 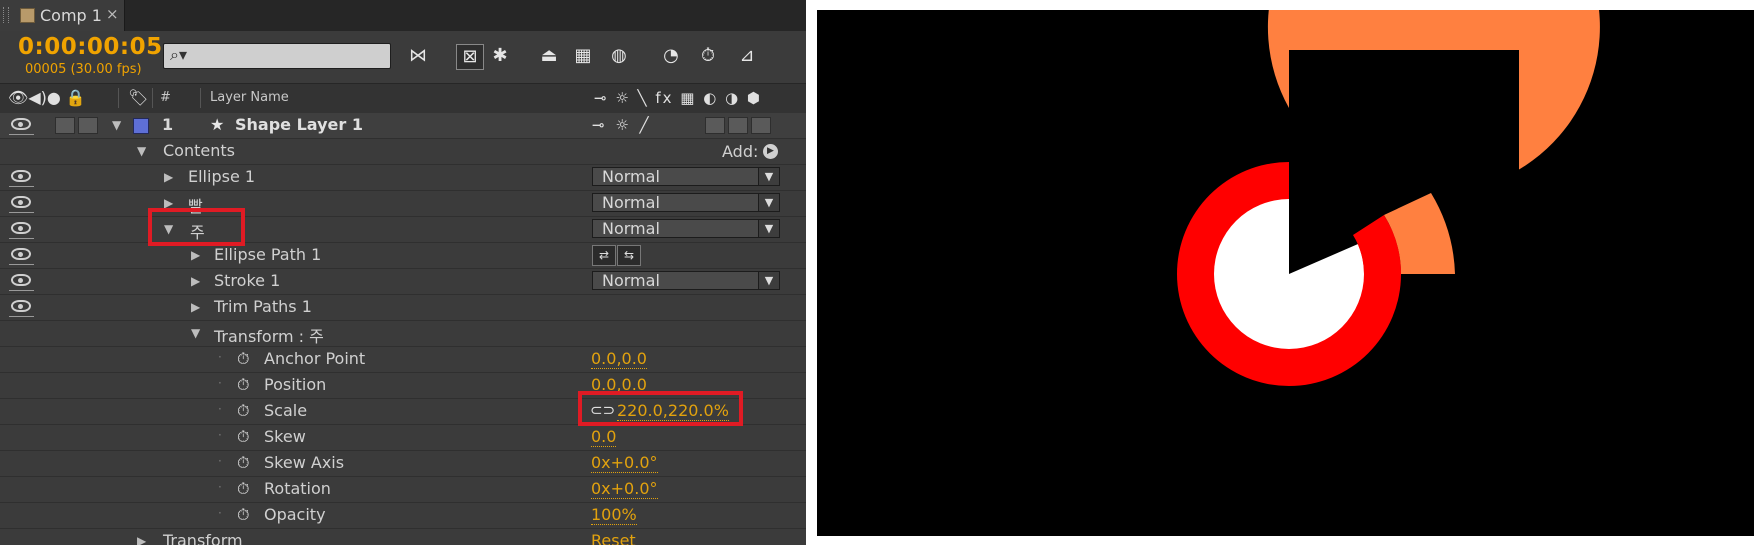 I want to click on layer-transform-row: ▶ Transform Reset, so click(x=403, y=537).